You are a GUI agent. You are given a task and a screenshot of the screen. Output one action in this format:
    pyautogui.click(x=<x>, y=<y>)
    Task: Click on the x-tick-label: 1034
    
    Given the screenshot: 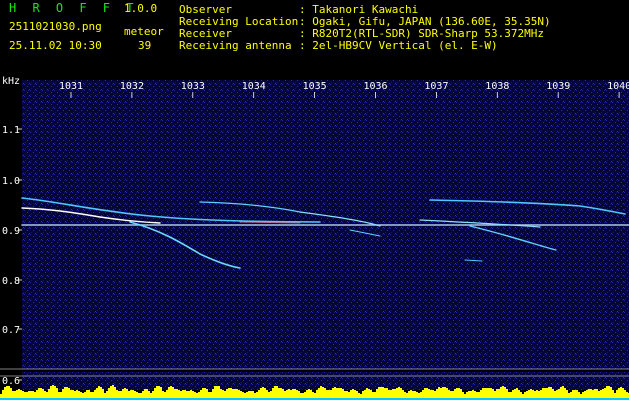 What is the action you would take?
    pyautogui.click(x=254, y=86)
    